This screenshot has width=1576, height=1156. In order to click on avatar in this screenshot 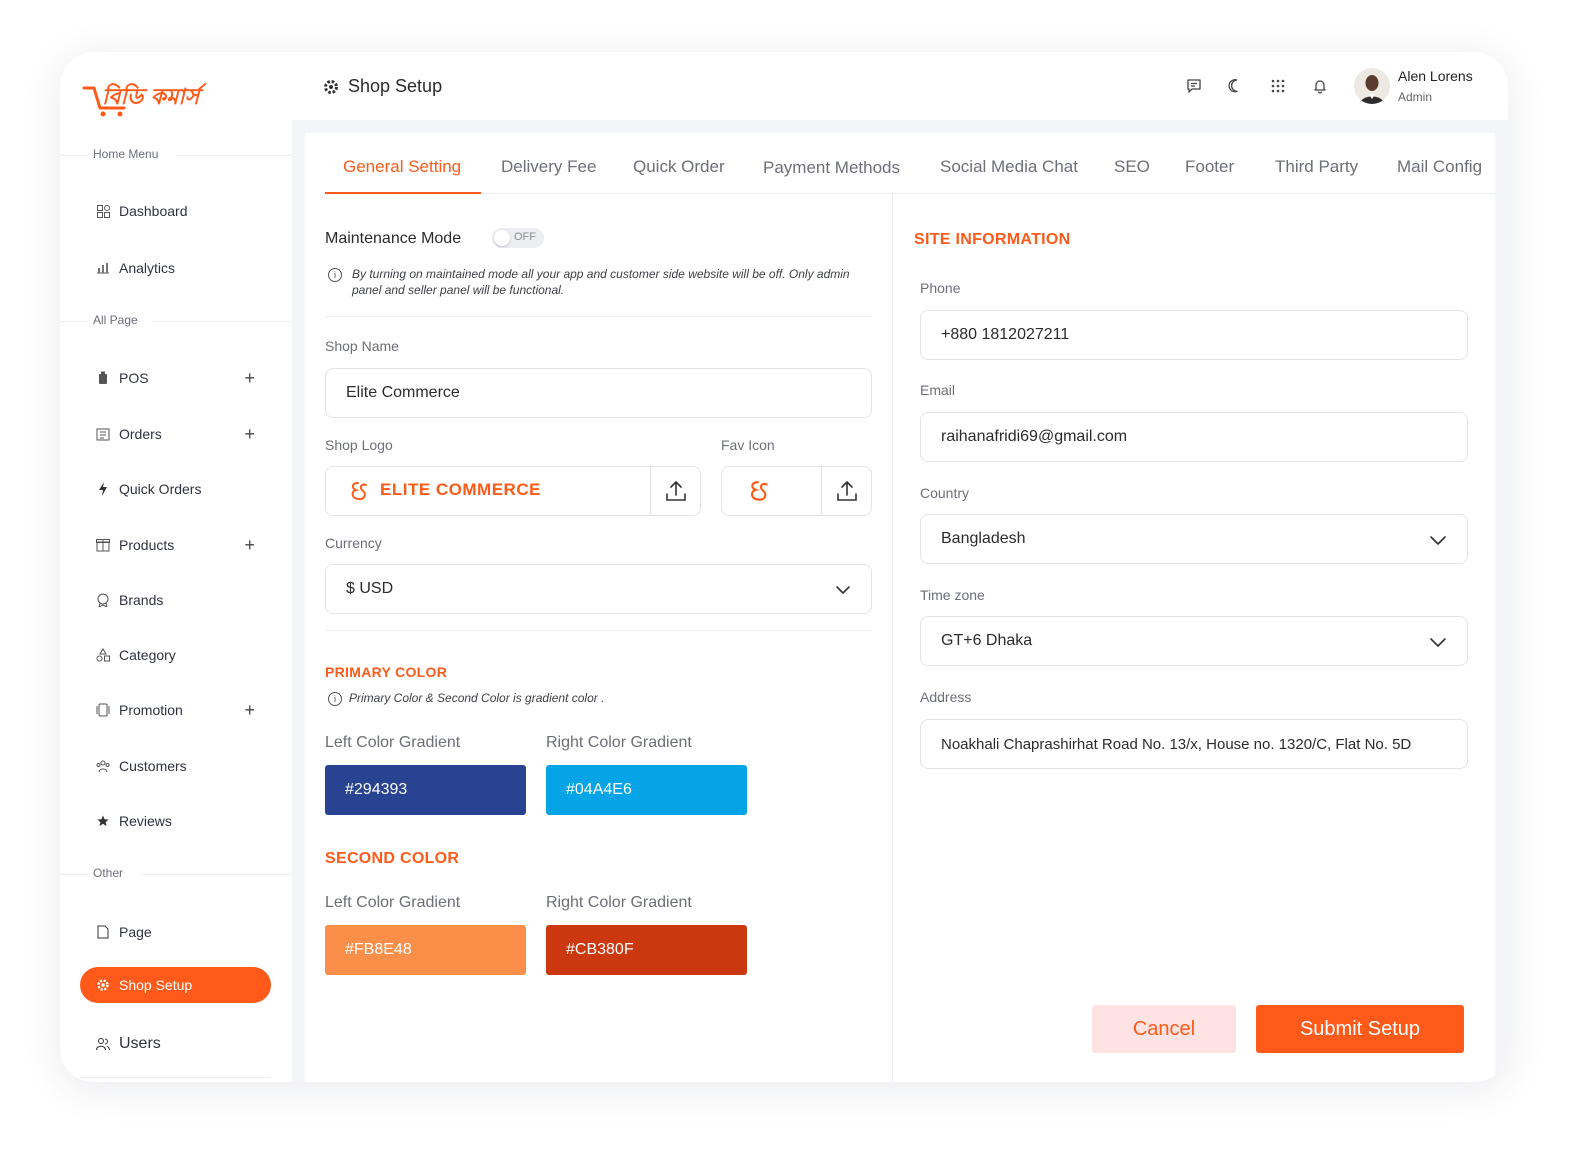, I will do `click(1372, 86)`.